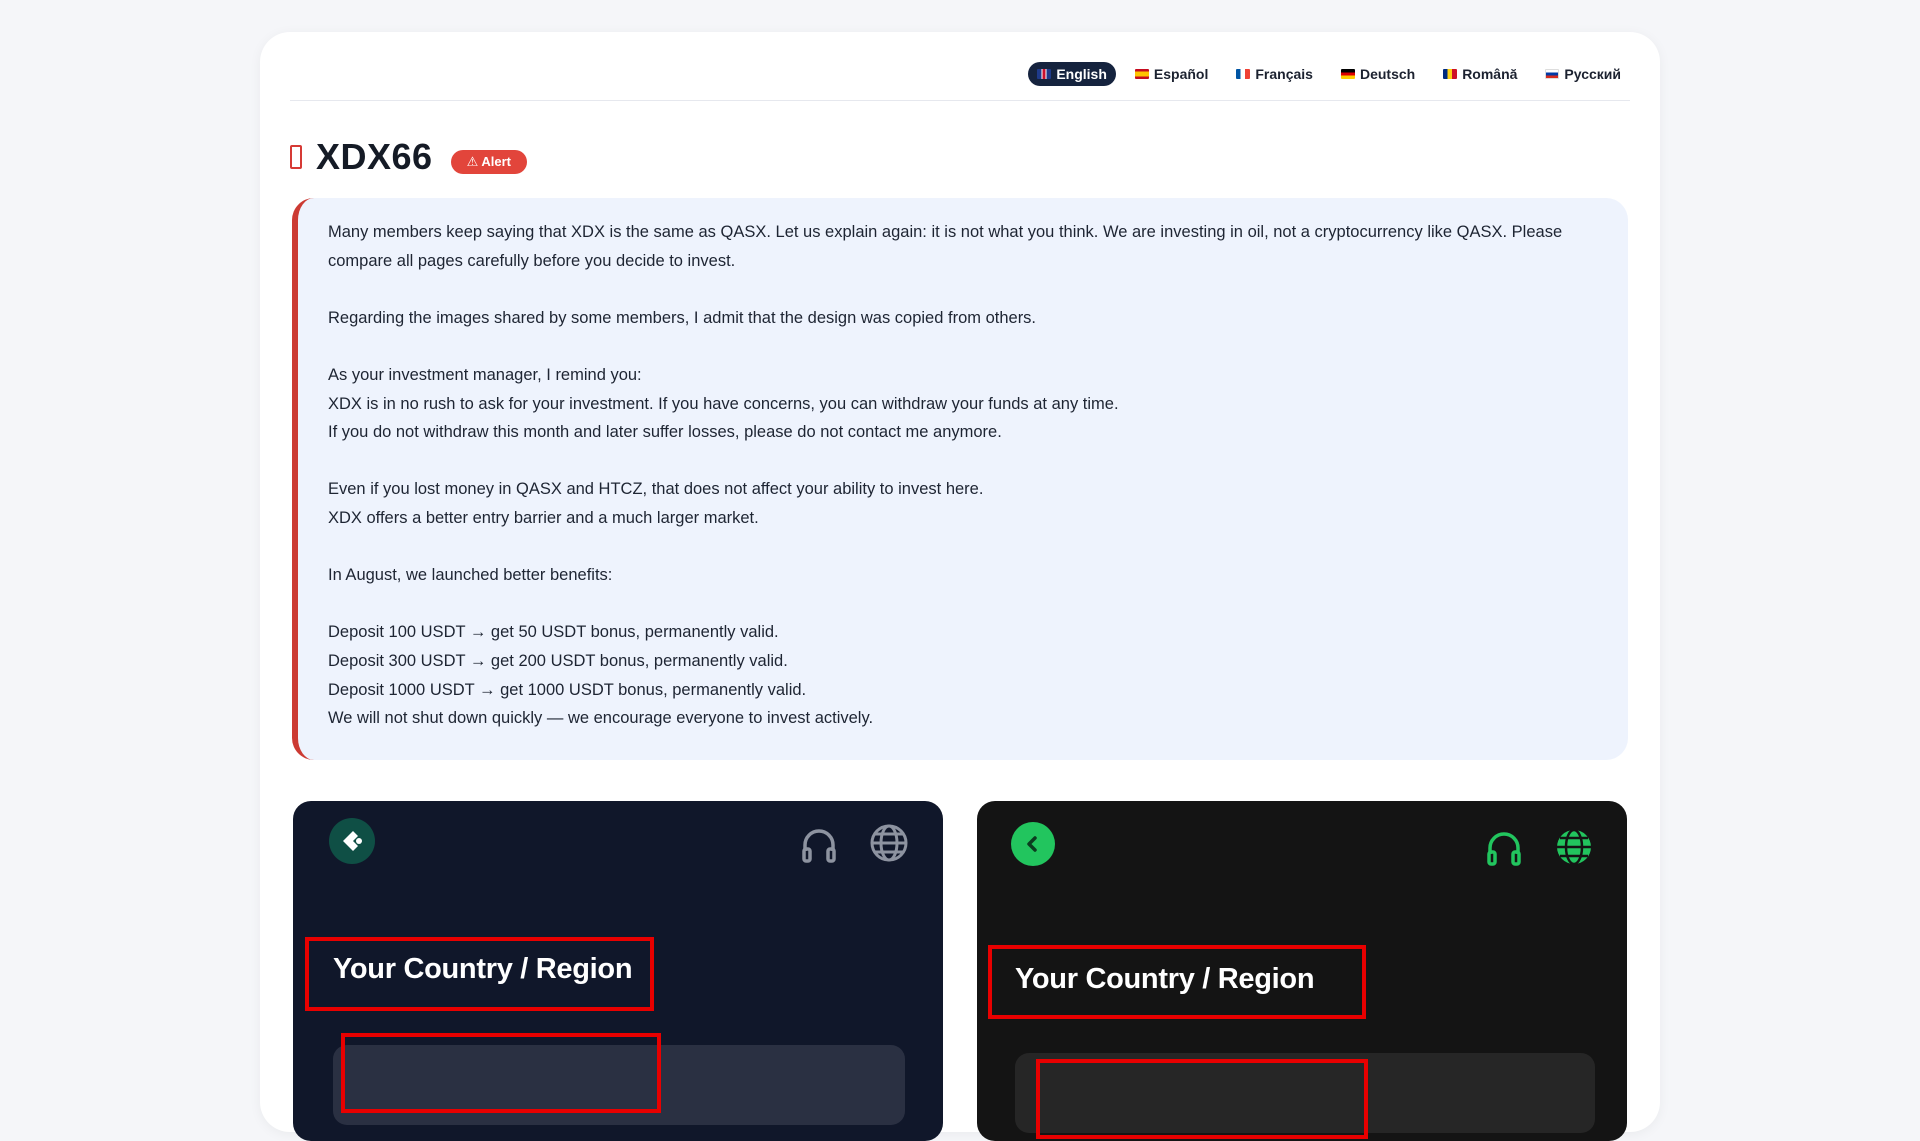  Describe the element at coordinates (1141, 74) in the screenshot. I see `spain-flag-icon` at that location.